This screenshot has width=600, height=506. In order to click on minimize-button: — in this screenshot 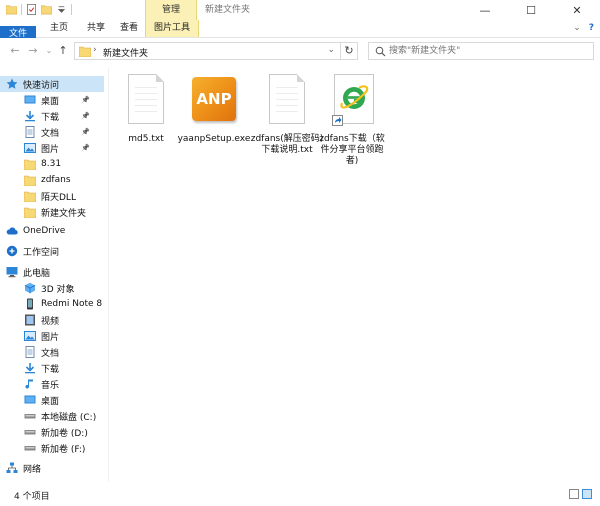, I will do `click(485, 10)`.